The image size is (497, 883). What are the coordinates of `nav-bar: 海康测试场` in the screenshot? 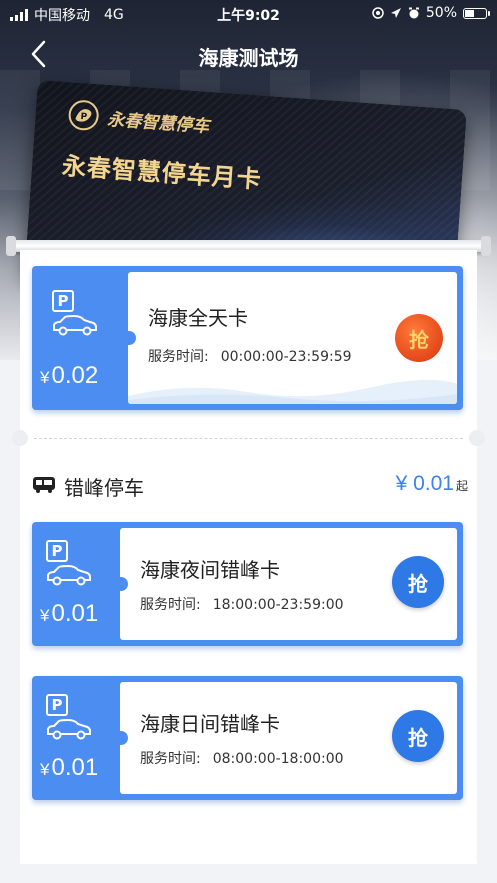 It's located at (248, 54).